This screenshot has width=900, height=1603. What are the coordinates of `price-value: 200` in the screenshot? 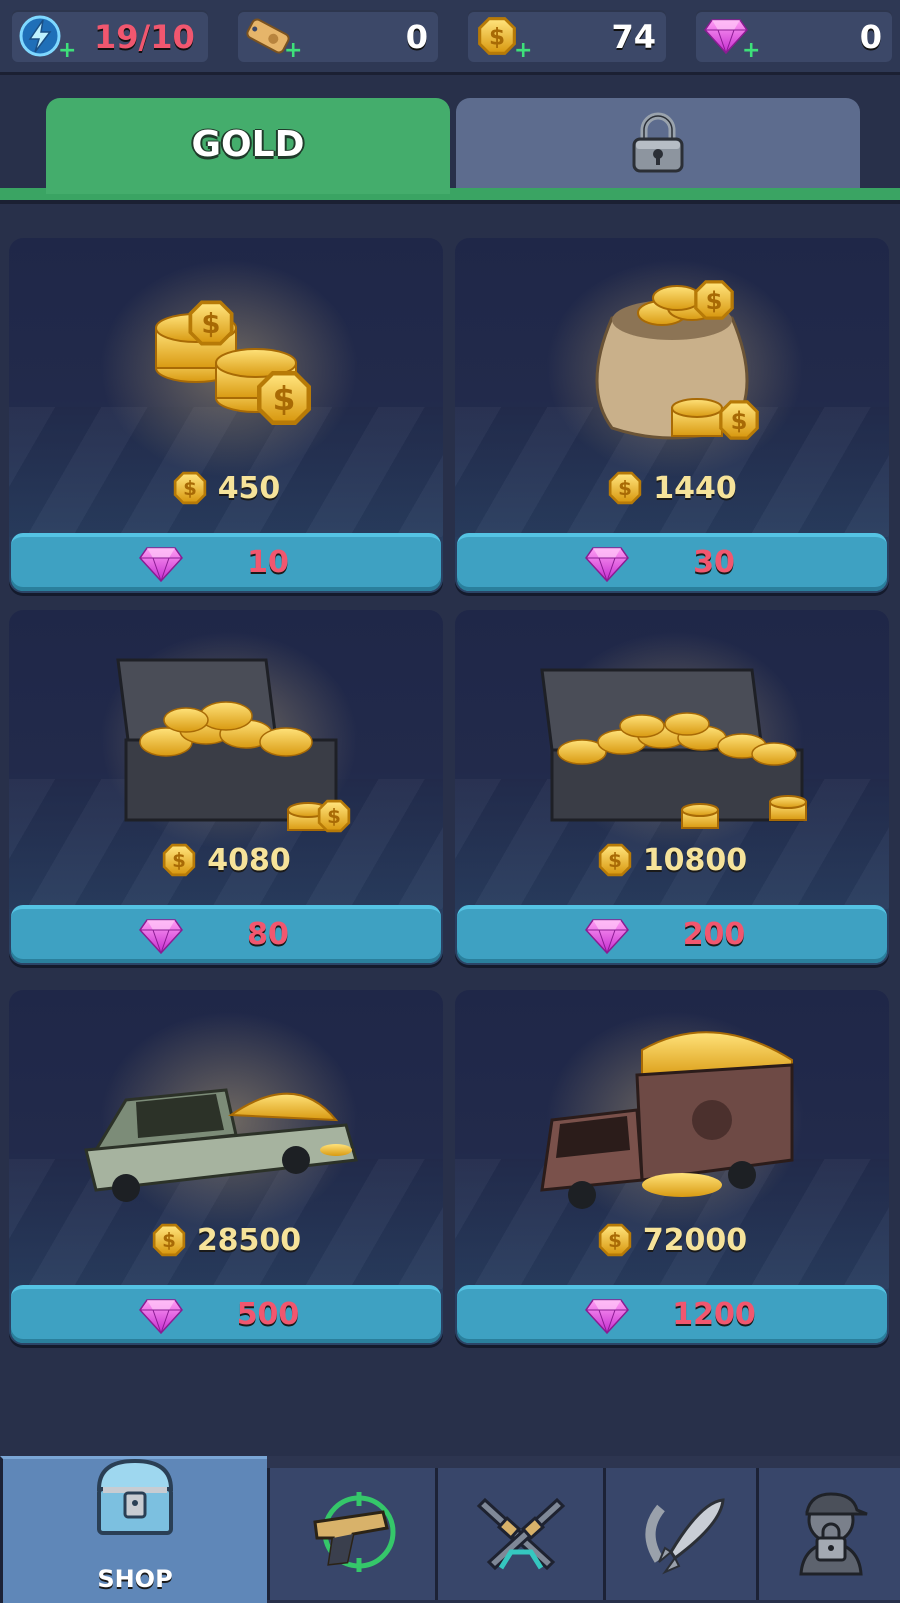 It's located at (714, 934).